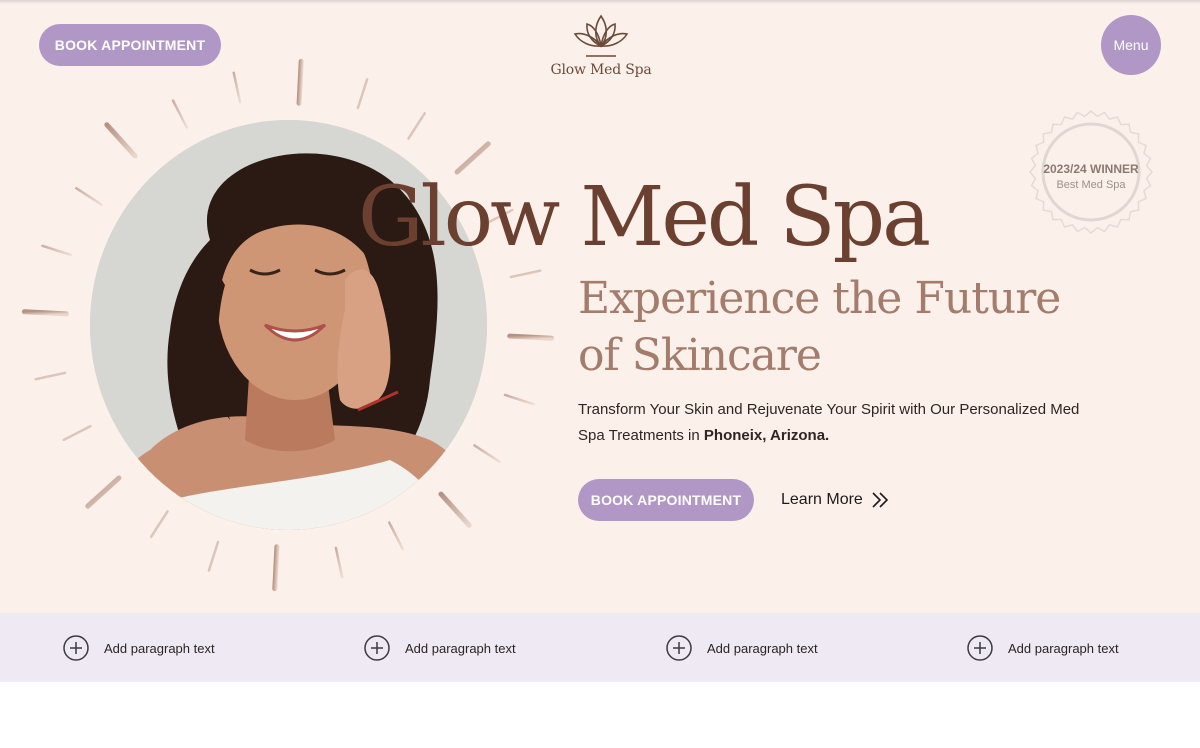 The width and height of the screenshot is (1200, 748). I want to click on hero-subtitle-line2: of Skincare, so click(700, 355).